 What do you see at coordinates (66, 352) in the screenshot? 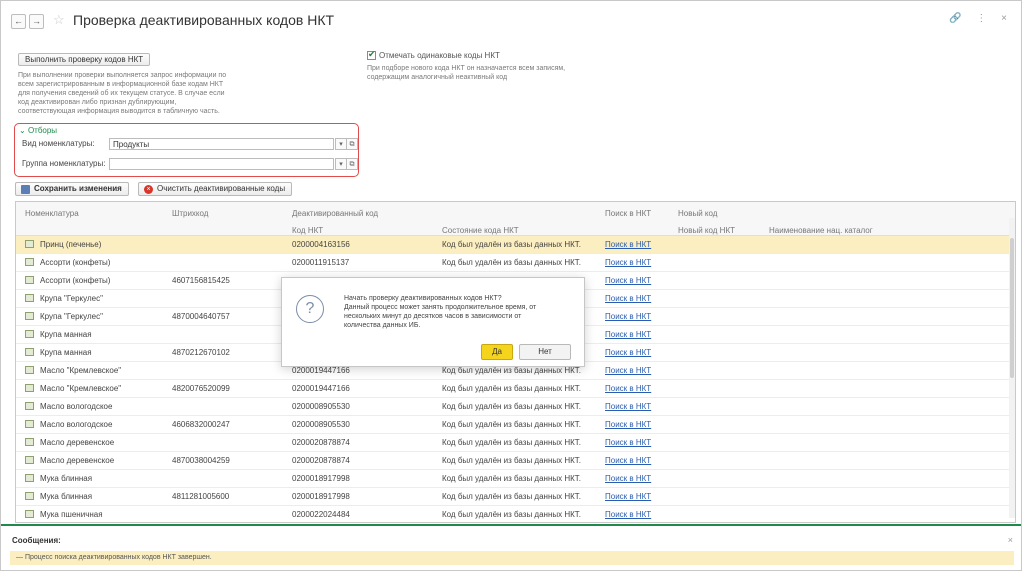
I see `cell-name: Крупа манная` at bounding box center [66, 352].